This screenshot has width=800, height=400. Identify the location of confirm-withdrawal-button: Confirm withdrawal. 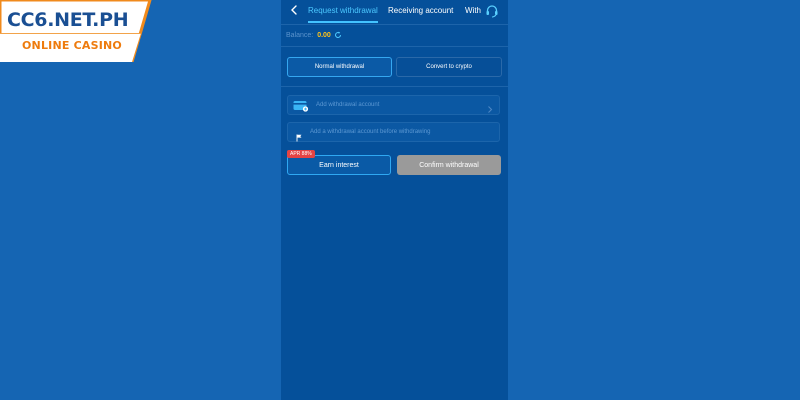
(449, 165).